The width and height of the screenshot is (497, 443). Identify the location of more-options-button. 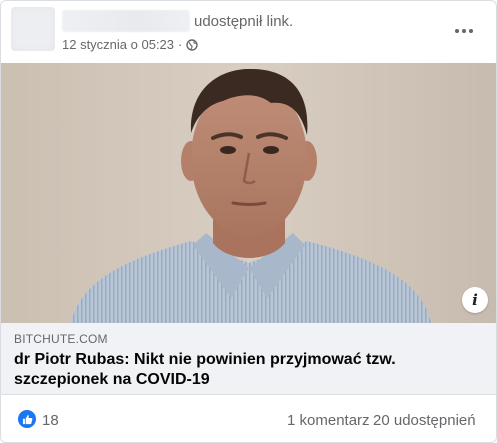
(464, 31).